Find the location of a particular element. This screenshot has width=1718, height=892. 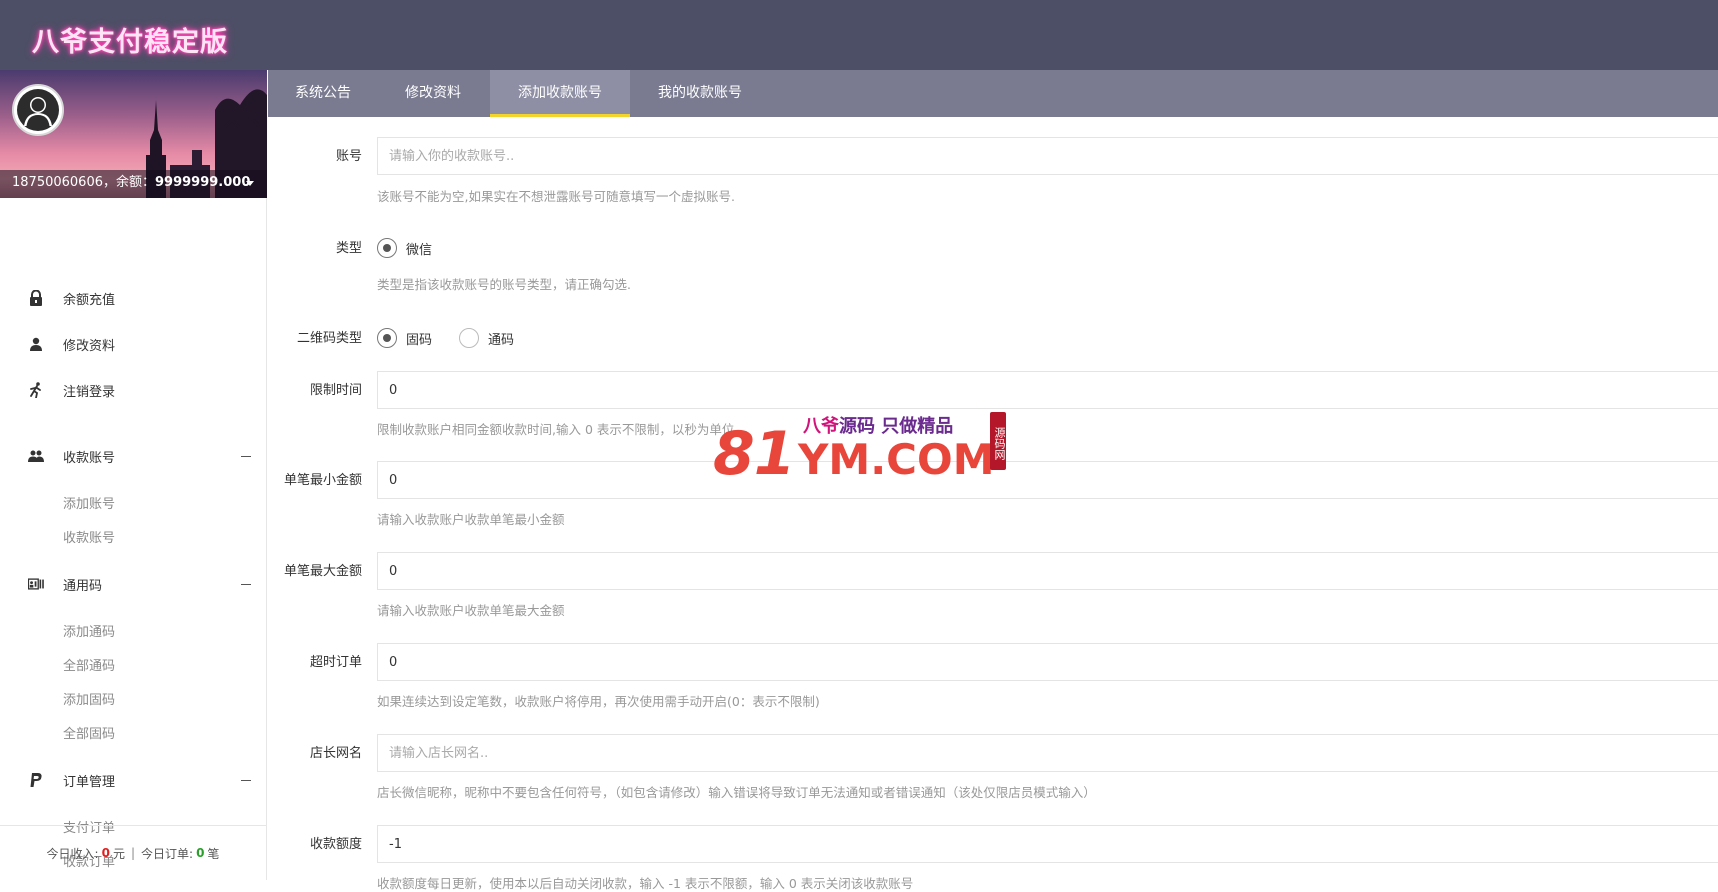

max-amount-label: 单笔最大金额 is located at coordinates (322, 571).